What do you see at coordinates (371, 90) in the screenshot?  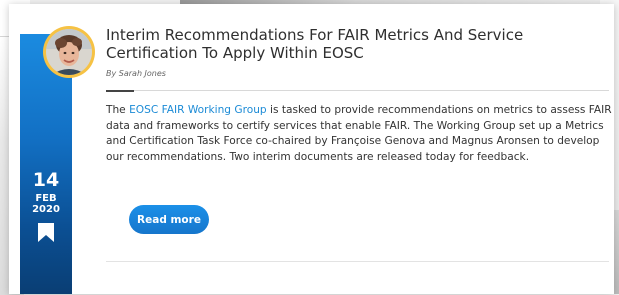 I see `title-divider` at bounding box center [371, 90].